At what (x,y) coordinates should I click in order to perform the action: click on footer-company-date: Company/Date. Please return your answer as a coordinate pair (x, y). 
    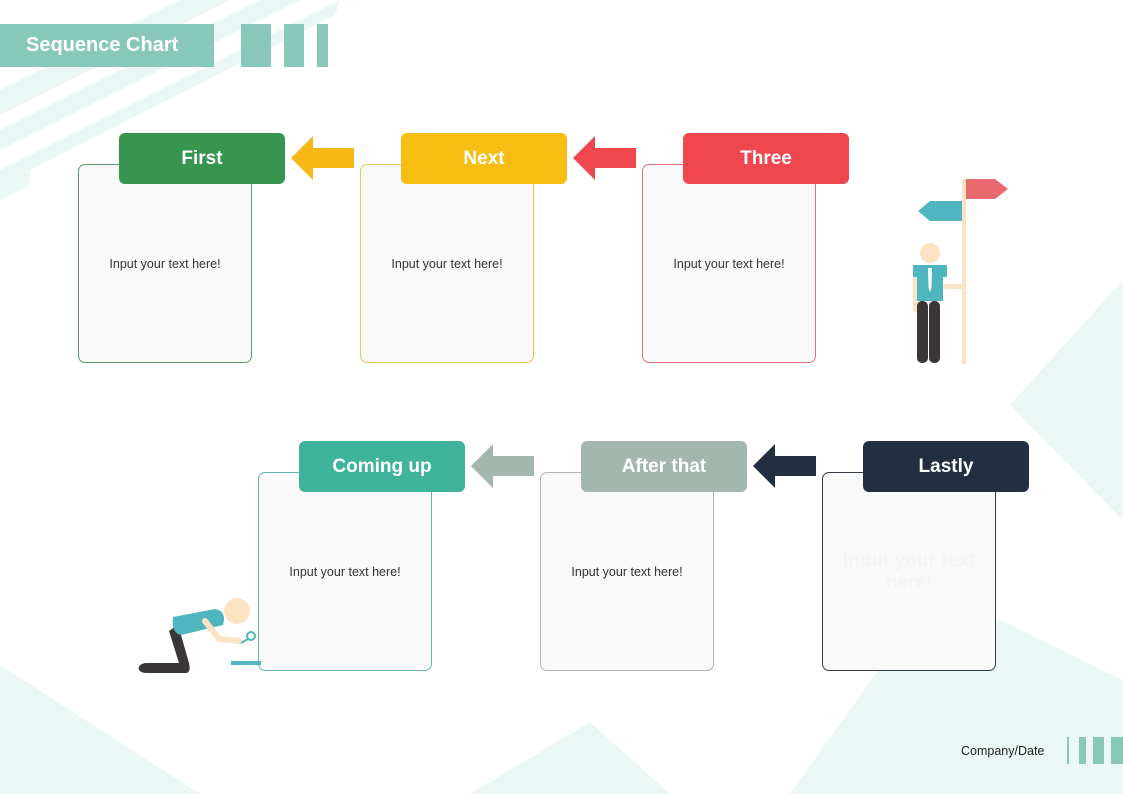
    Looking at the image, I should click on (1003, 751).